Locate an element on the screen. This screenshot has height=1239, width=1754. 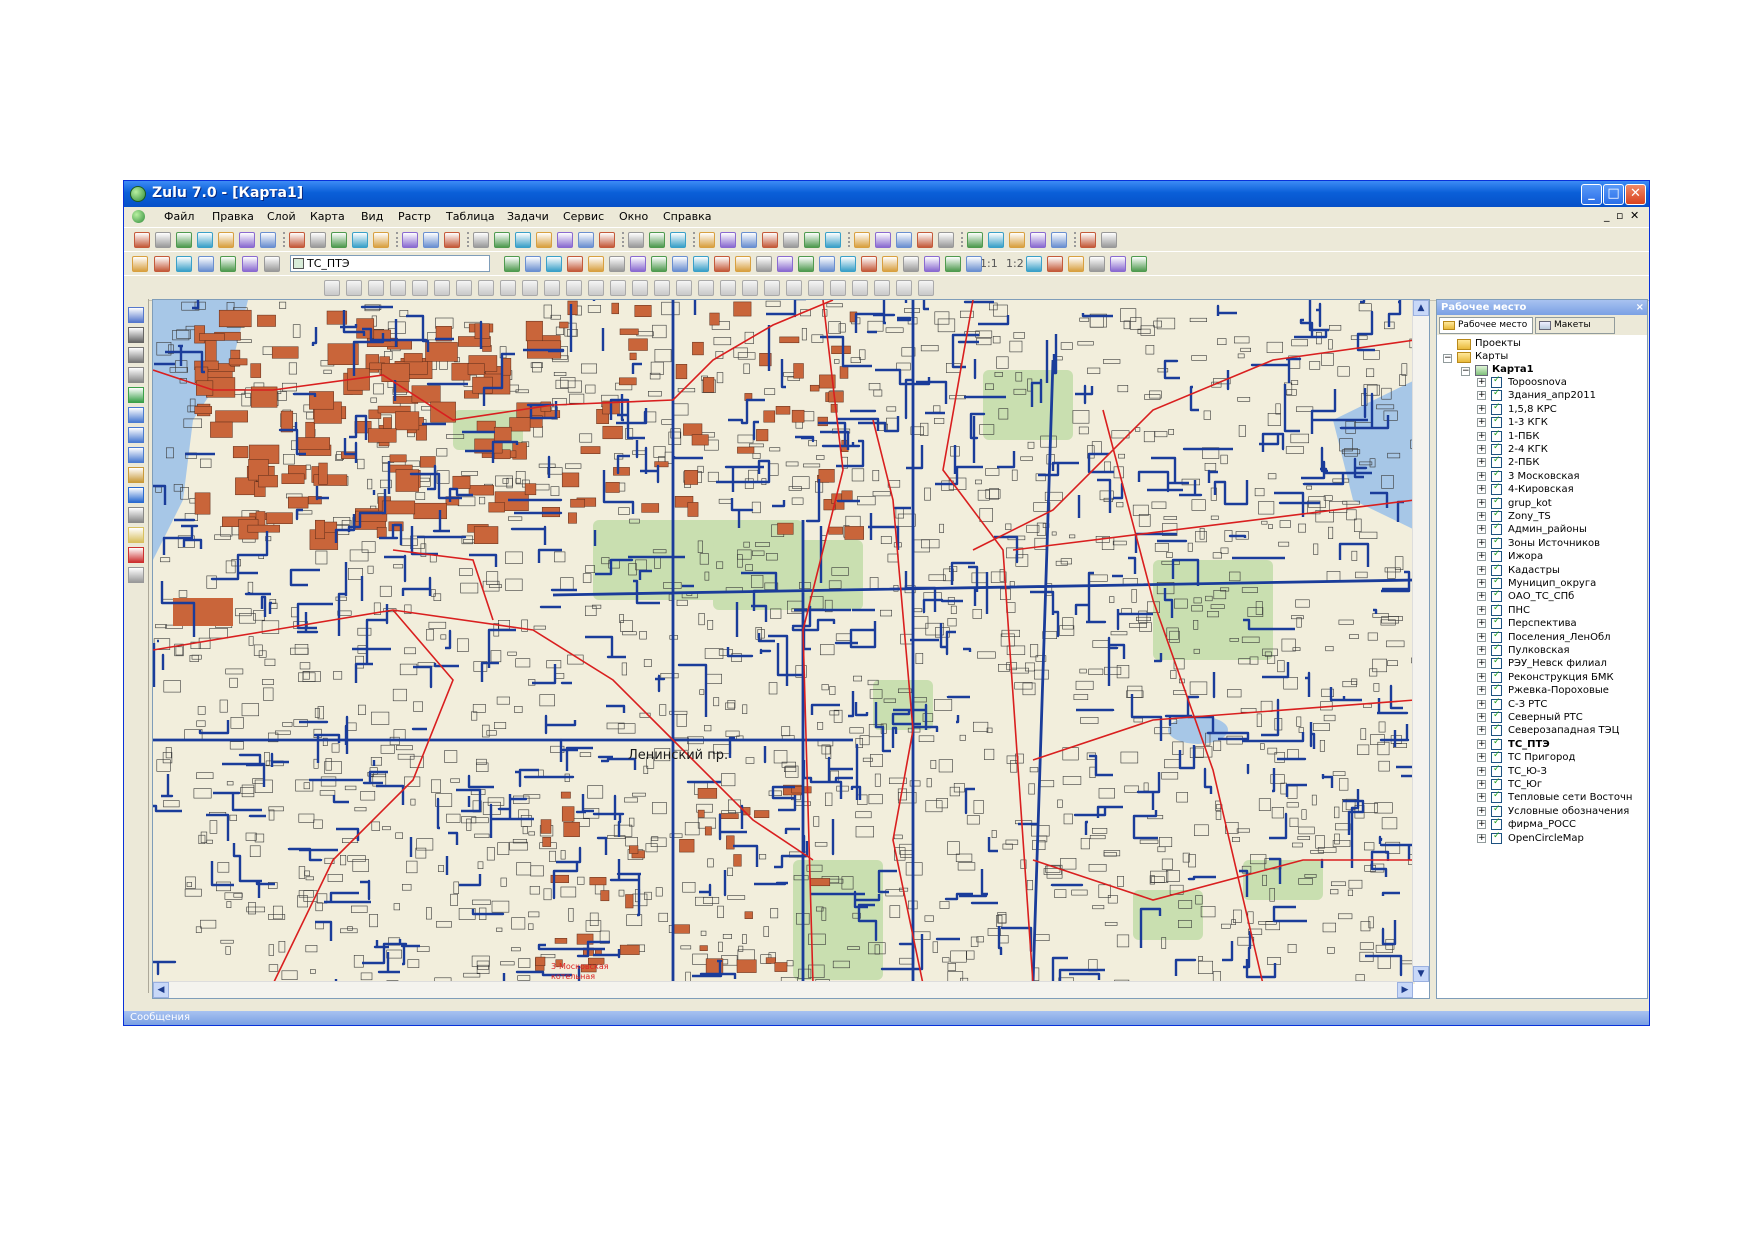
menu-tasks: Задачи is located at coordinates (528, 216).